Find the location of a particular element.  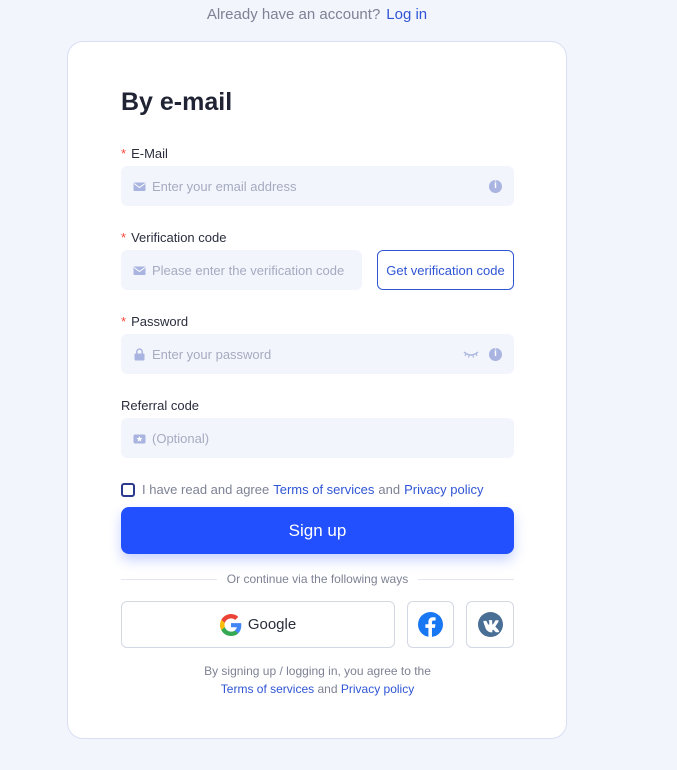

agree-checkbox is located at coordinates (128, 489).